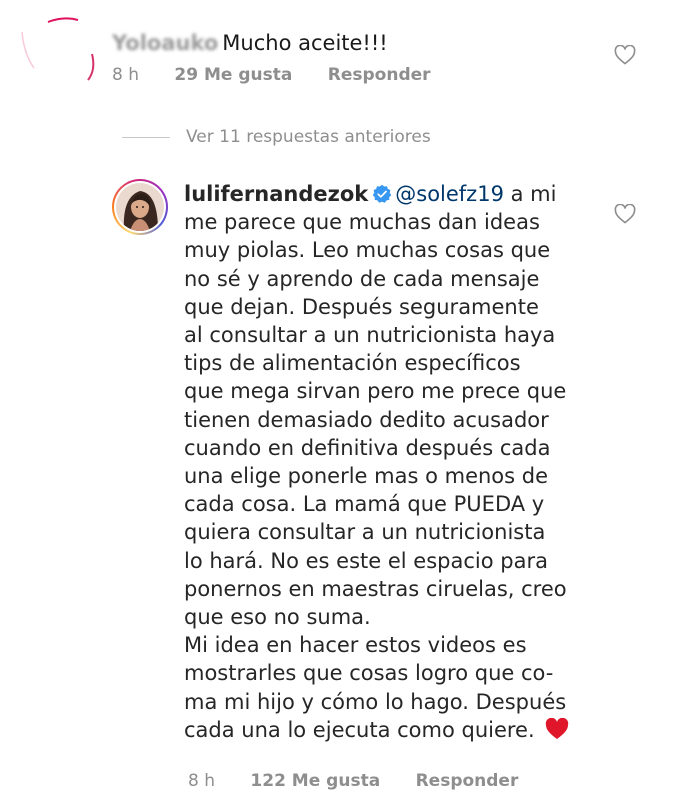 This screenshot has height=810, width=675. Describe the element at coordinates (305, 43) in the screenshot. I see `top-comment-text: Mucho aceite!!!` at that location.